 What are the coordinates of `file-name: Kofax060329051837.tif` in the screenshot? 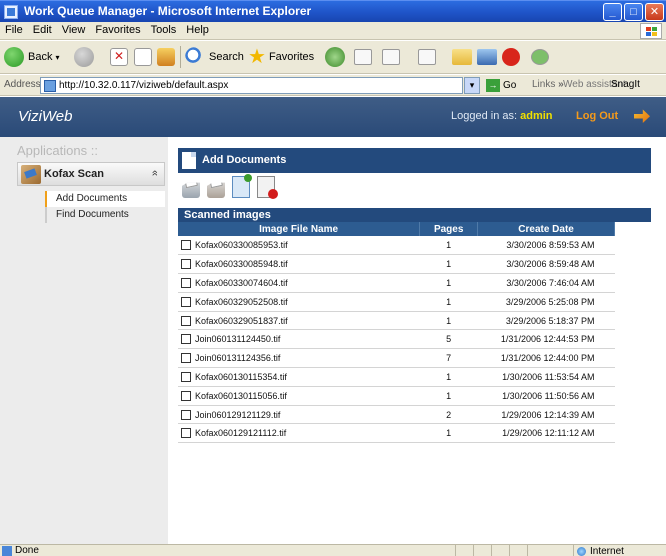 It's located at (241, 321).